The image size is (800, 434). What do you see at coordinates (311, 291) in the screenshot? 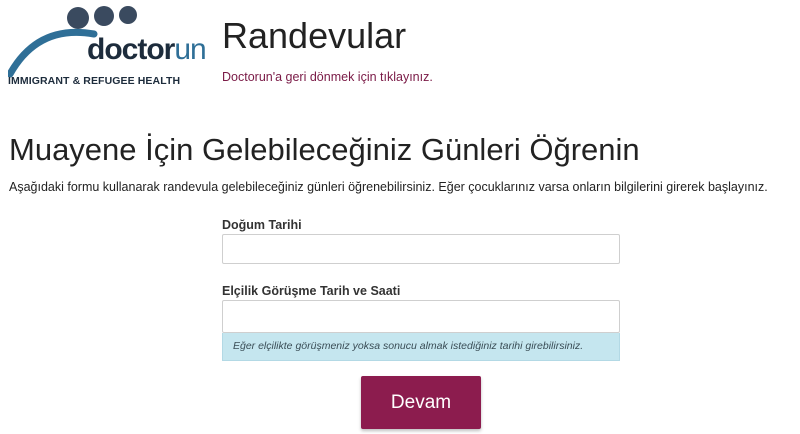
I see `embassy-interview-label: Elçilik Görüşme Tarih ve Saati` at bounding box center [311, 291].